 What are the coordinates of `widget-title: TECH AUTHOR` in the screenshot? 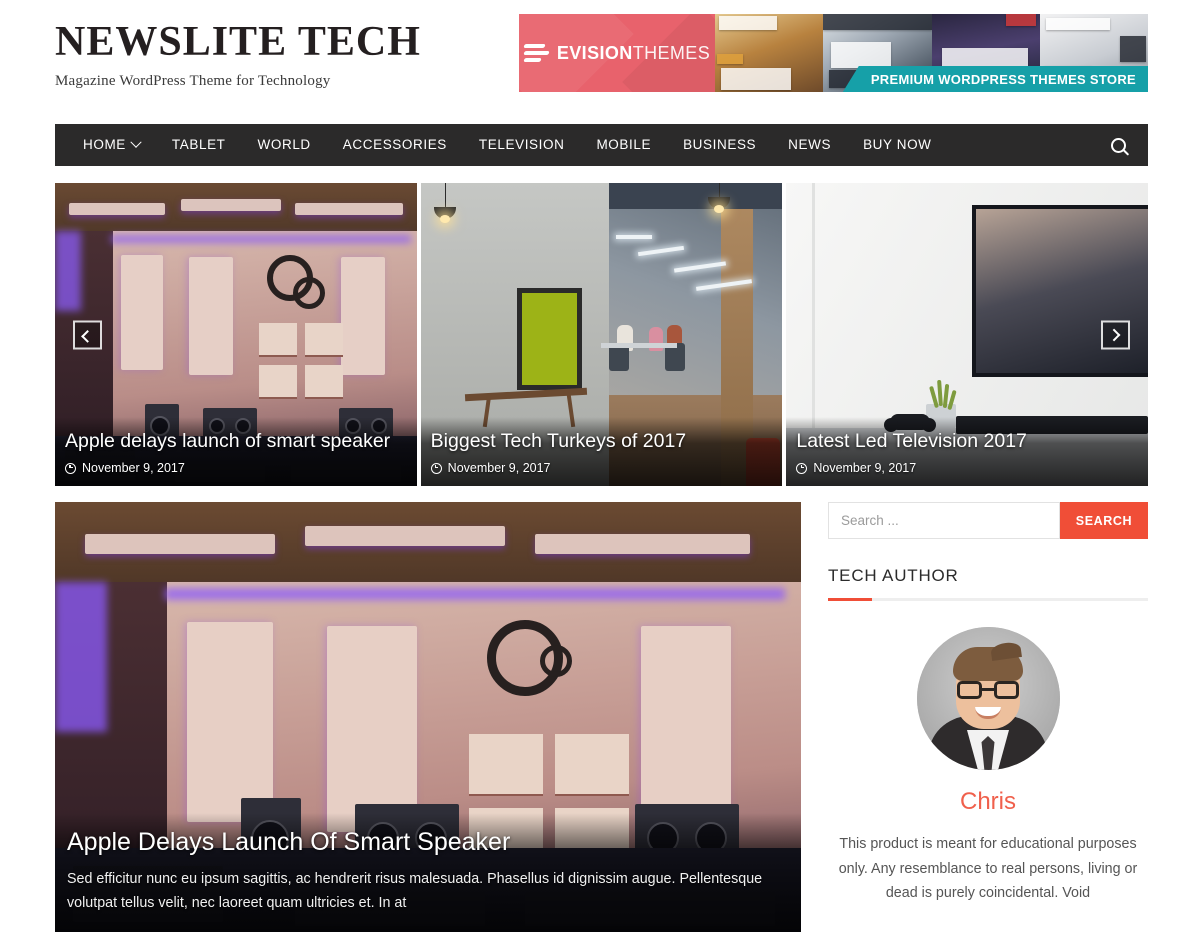 It's located at (893, 575).